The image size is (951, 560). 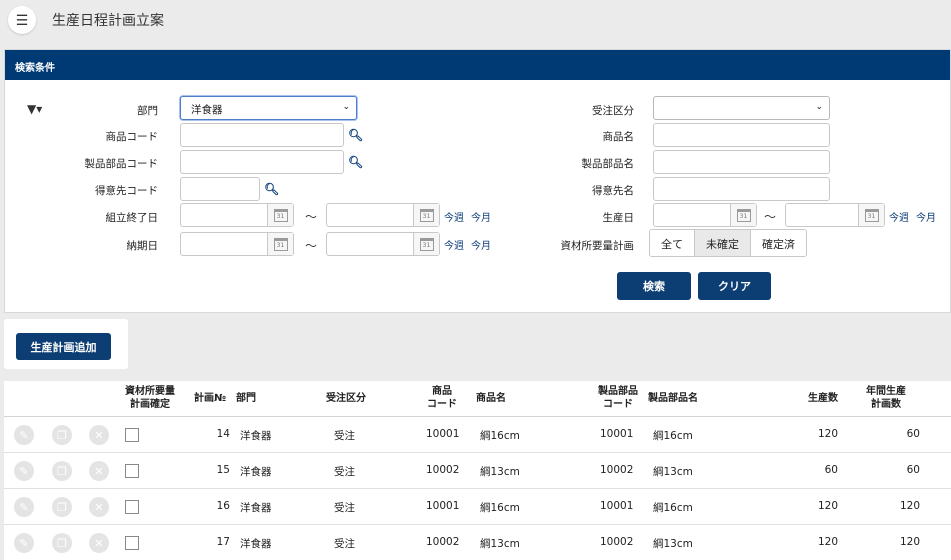 I want to click on part-name-label: 製品部品名, so click(x=608, y=164).